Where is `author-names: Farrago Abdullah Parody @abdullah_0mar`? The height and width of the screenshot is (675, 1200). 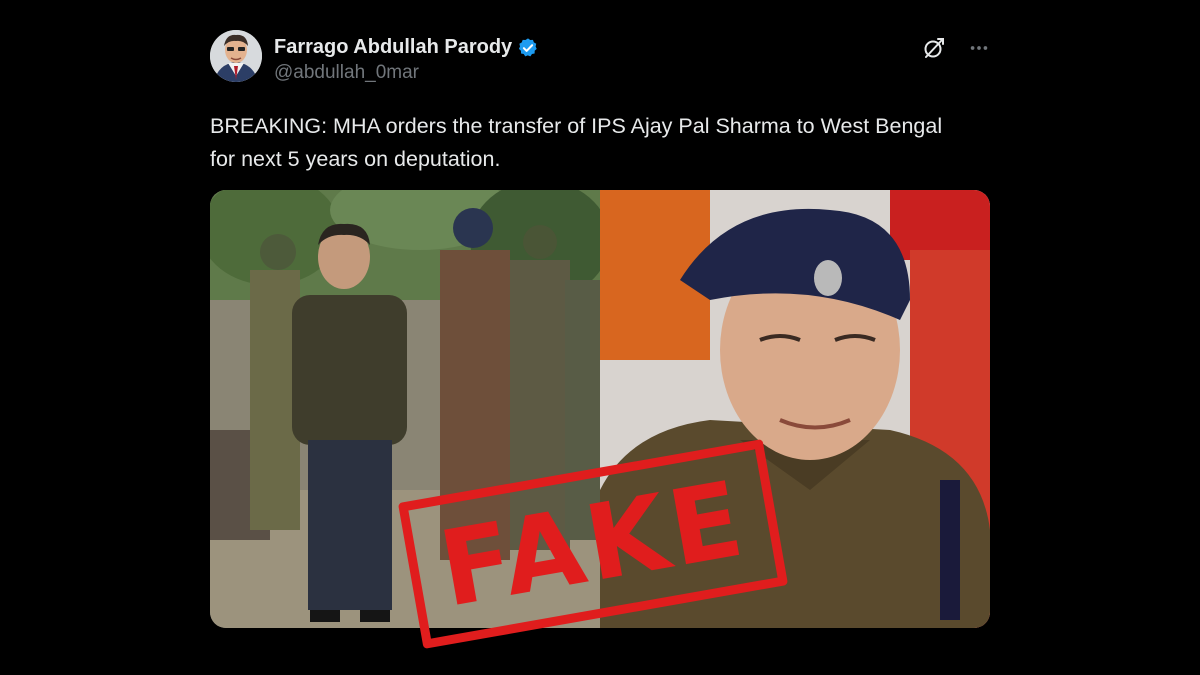
author-names: Farrago Abdullah Parody @abdullah_0mar is located at coordinates (406, 57).